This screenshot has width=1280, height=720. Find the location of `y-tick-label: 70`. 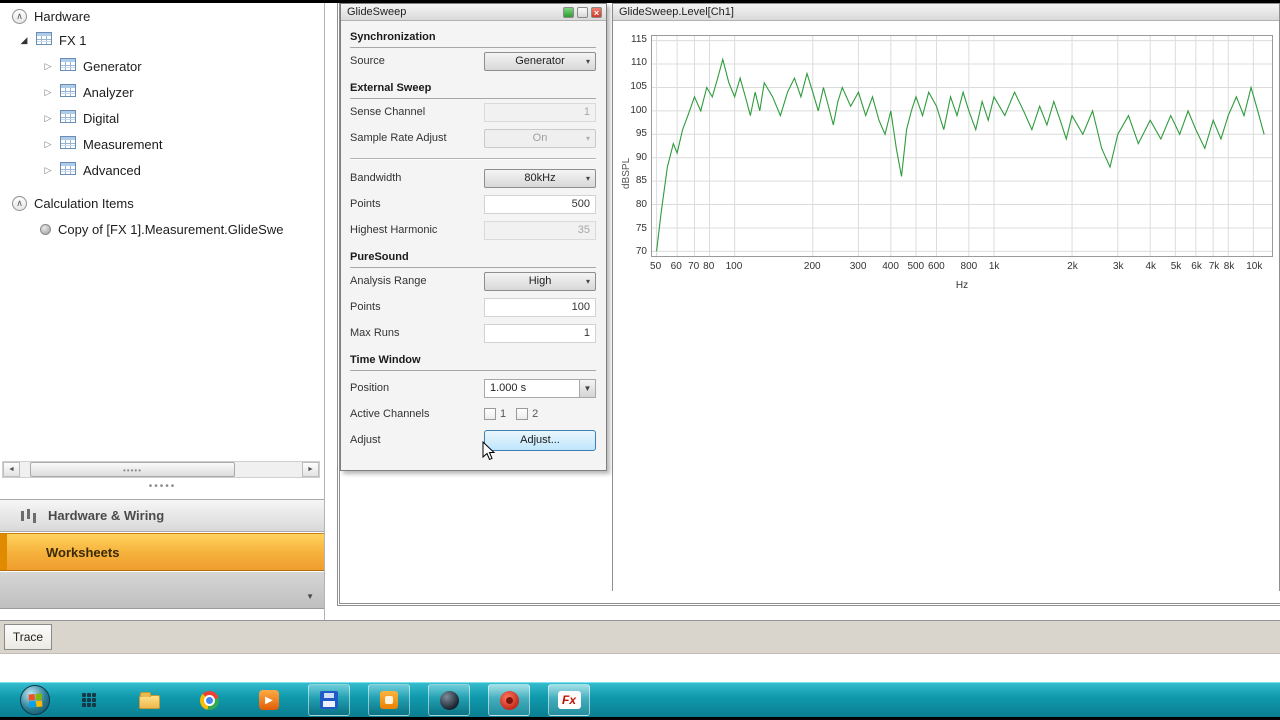

y-tick-label: 70 is located at coordinates (641, 252).